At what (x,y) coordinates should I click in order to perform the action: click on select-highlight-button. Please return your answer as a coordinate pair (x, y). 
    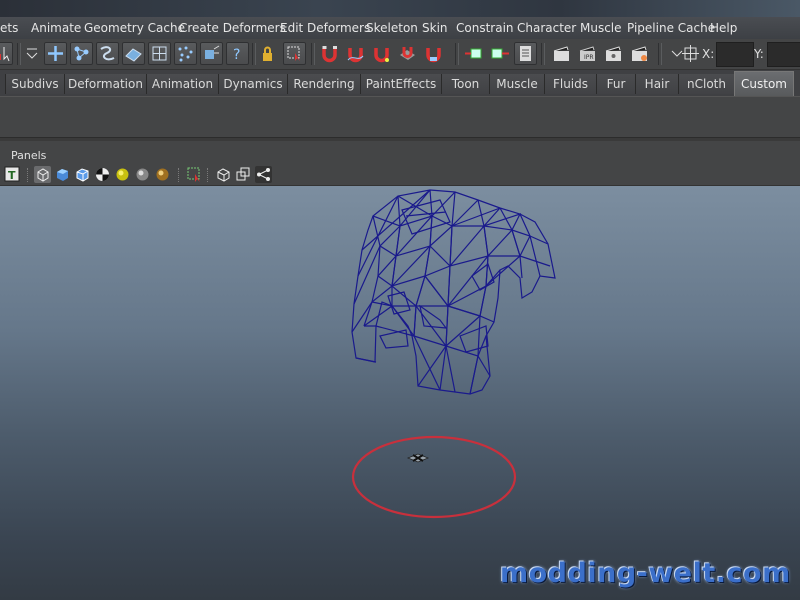
    Looking at the image, I should click on (294, 53).